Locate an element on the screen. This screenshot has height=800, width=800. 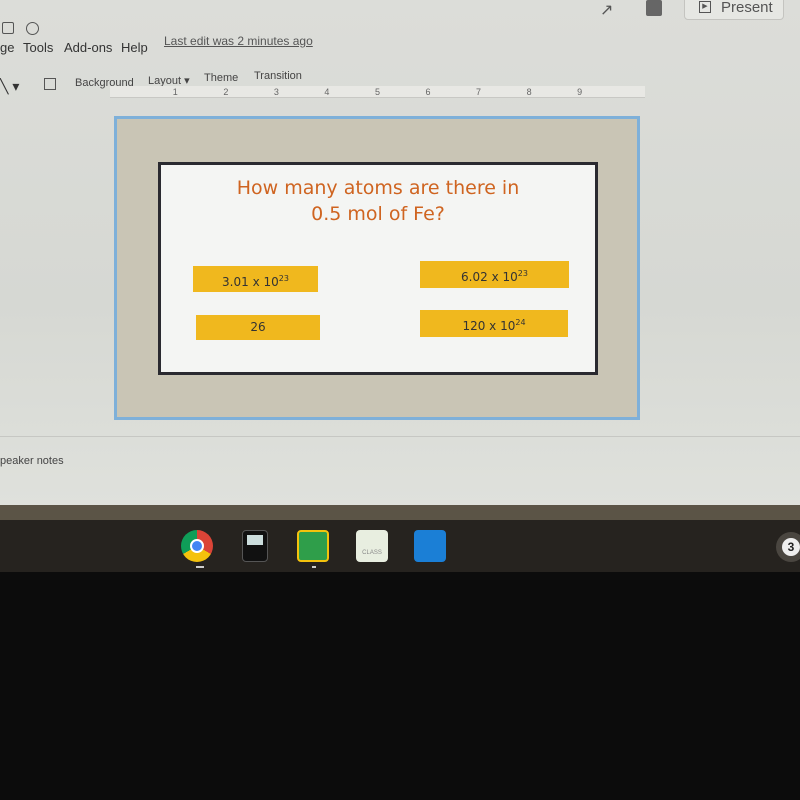
class-app-icon: CLASS is located at coordinates (372, 546).